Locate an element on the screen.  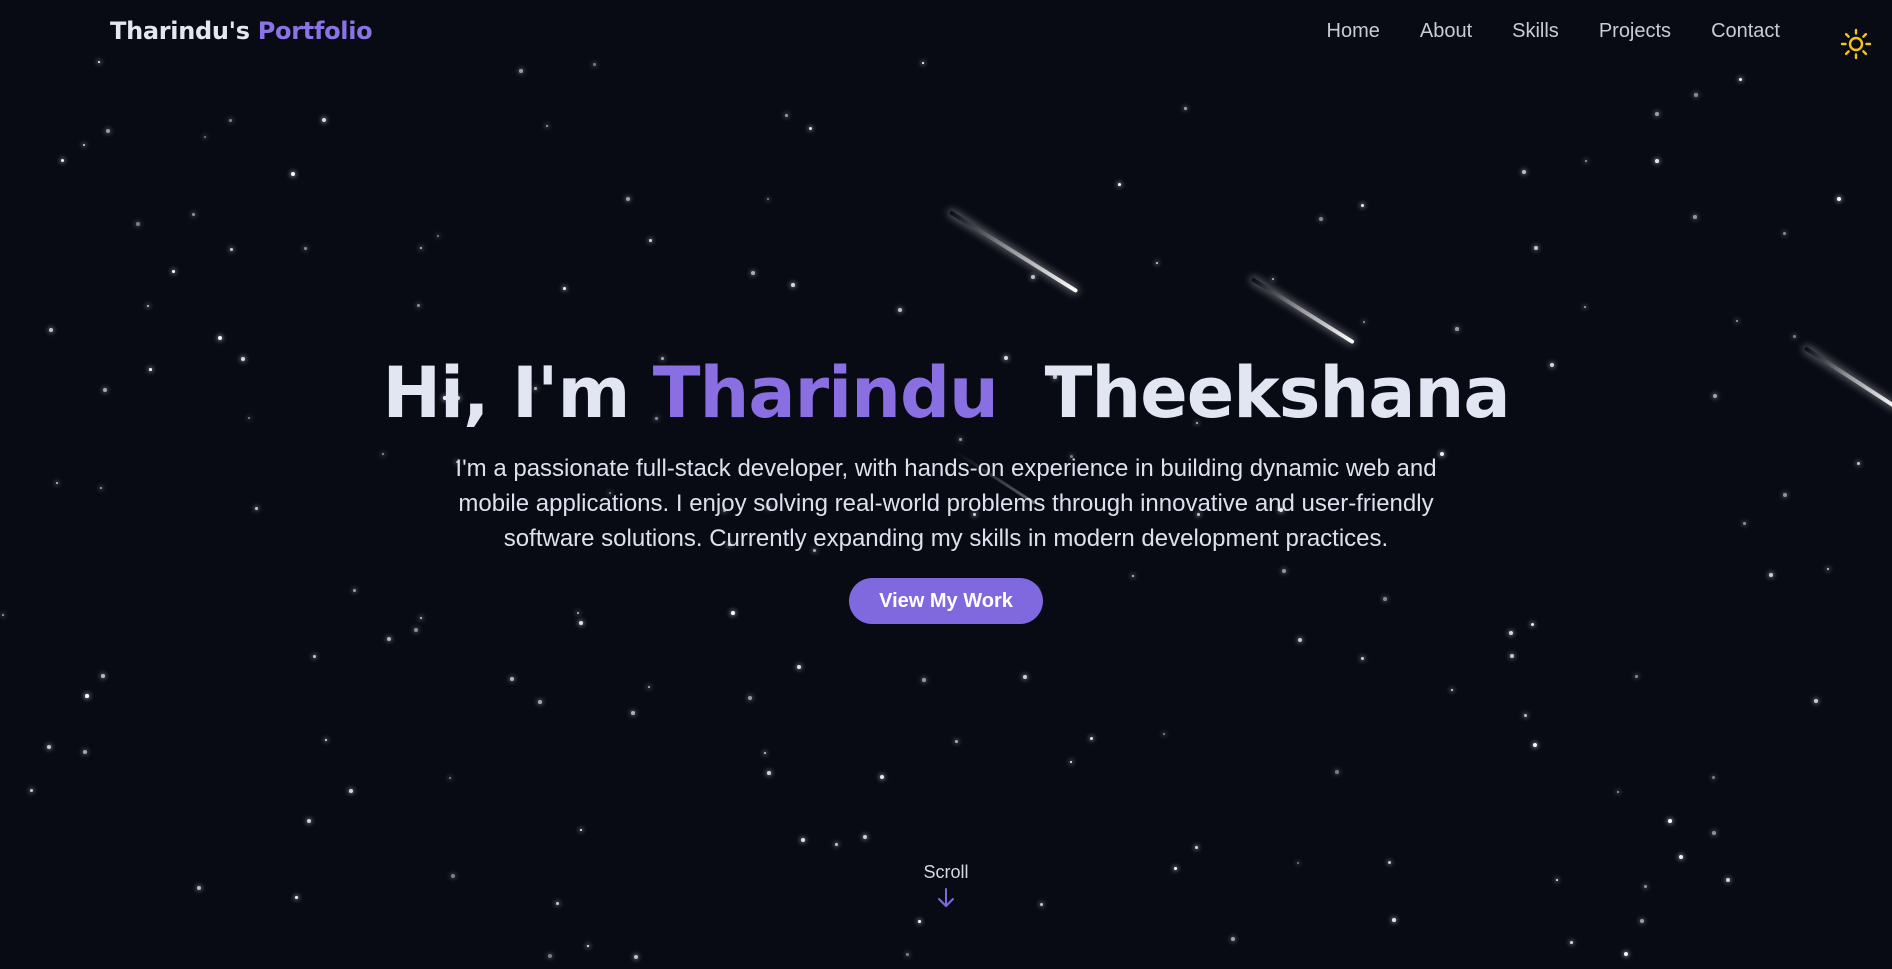
nav-link-about: About is located at coordinates (1446, 31).